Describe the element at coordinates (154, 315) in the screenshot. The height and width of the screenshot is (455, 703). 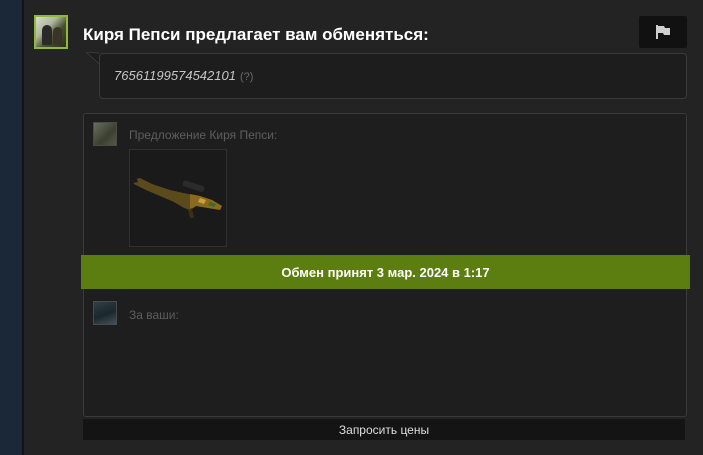
I see `your-items-label: За ваши:` at that location.